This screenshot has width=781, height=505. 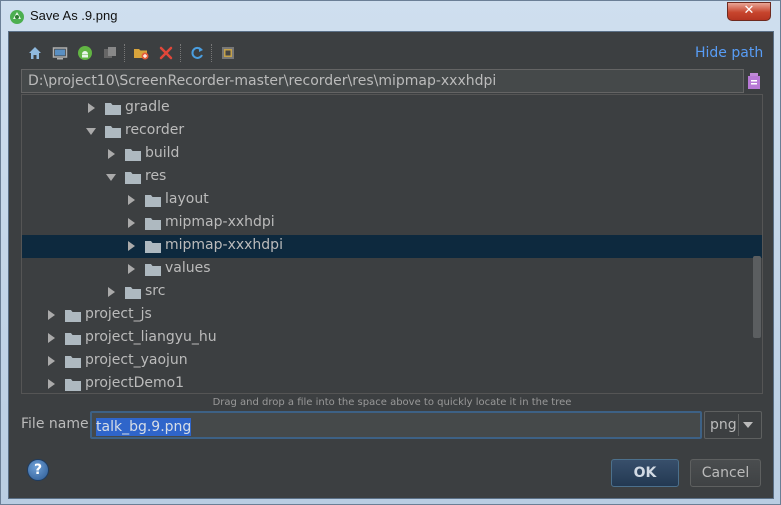 What do you see at coordinates (155, 130) in the screenshot?
I see `tree-item-label: recorder` at bounding box center [155, 130].